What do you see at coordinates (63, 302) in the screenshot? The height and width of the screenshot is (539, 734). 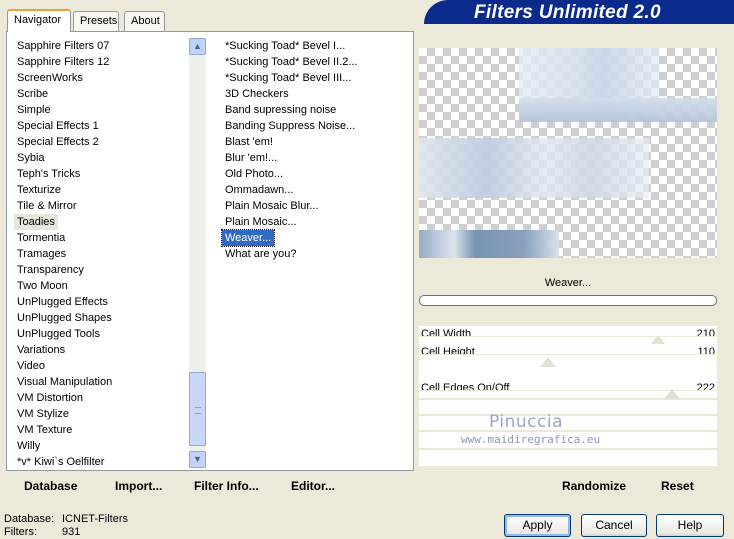 I see `category-item: UnPlugged Effects` at bounding box center [63, 302].